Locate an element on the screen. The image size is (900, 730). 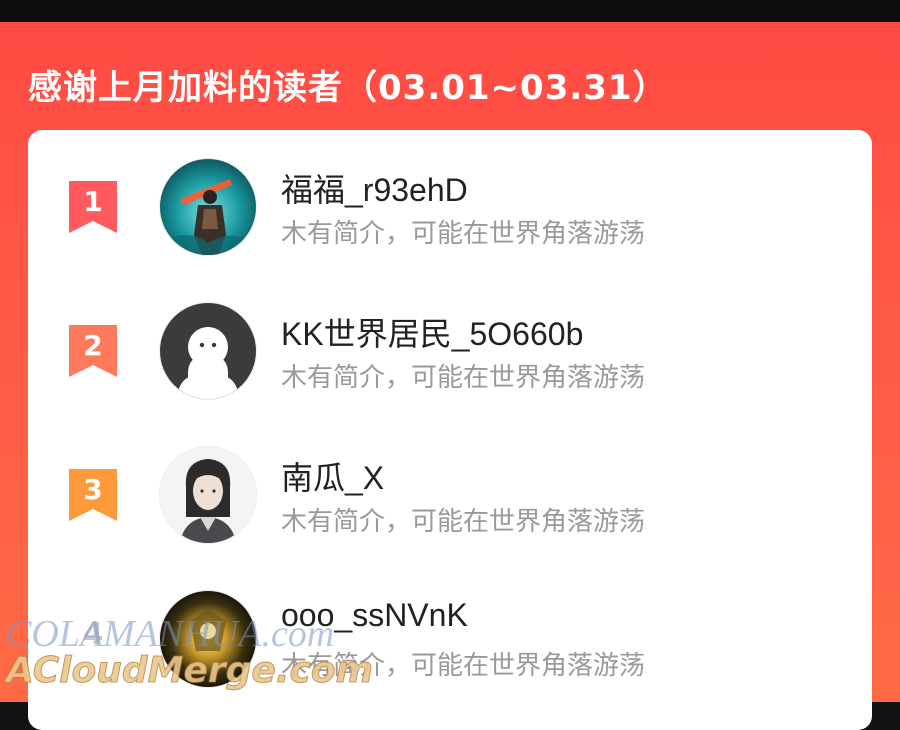
rank-badge-1: 1 is located at coordinates (93, 207).